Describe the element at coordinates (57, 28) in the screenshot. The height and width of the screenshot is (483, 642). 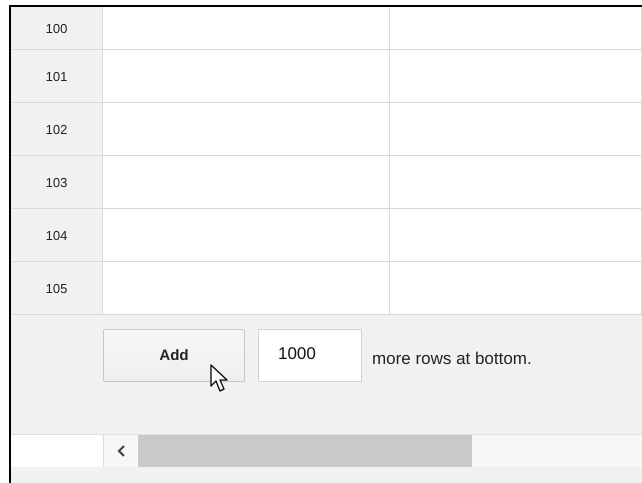
I see `row-number: 100` at that location.